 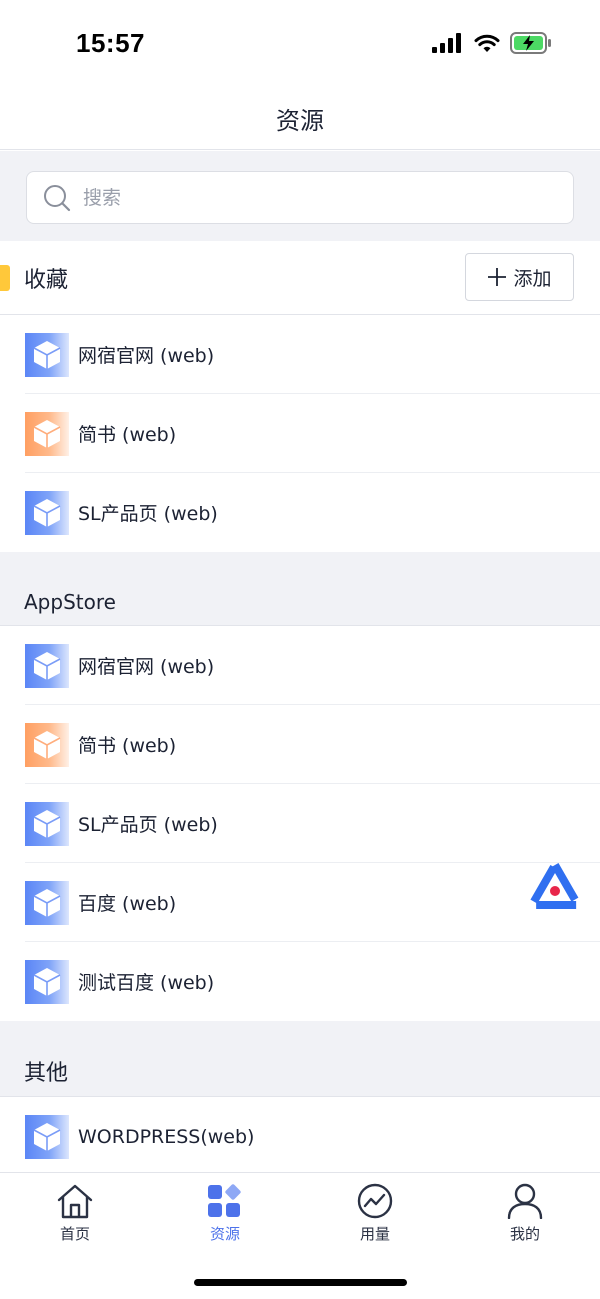 What do you see at coordinates (224, 1234) in the screenshot?
I see `tab-label: 资源` at bounding box center [224, 1234].